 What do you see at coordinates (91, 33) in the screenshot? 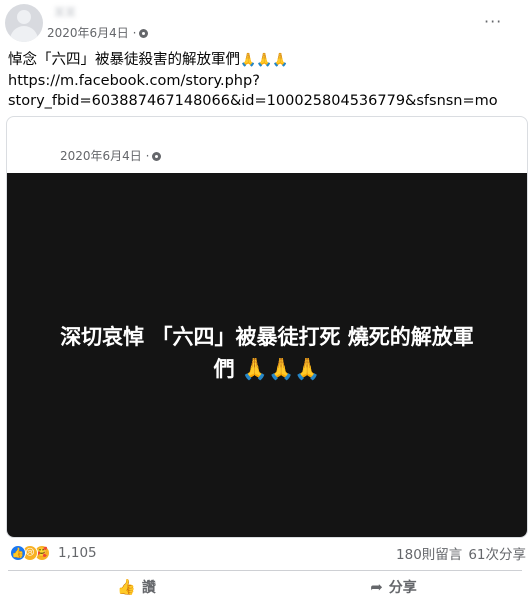
I see `post-date: 2020年6月4日 ·` at bounding box center [91, 33].